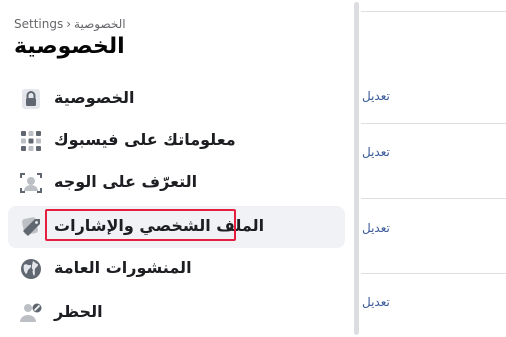 This screenshot has height=337, width=506. Describe the element at coordinates (38, 24) in the screenshot. I see `breadcrumb-settings-link: Settings` at that location.